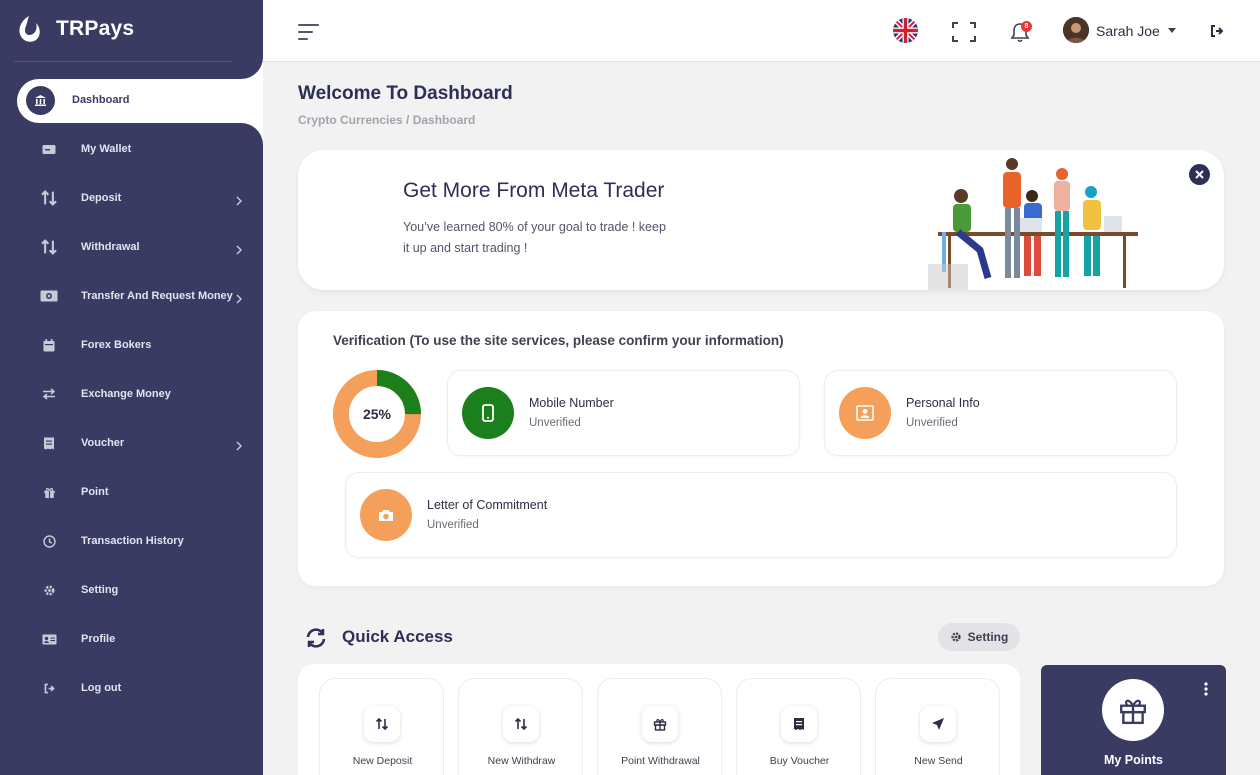  Describe the element at coordinates (1033, 224) in the screenshot. I see `team-illustration` at that location.